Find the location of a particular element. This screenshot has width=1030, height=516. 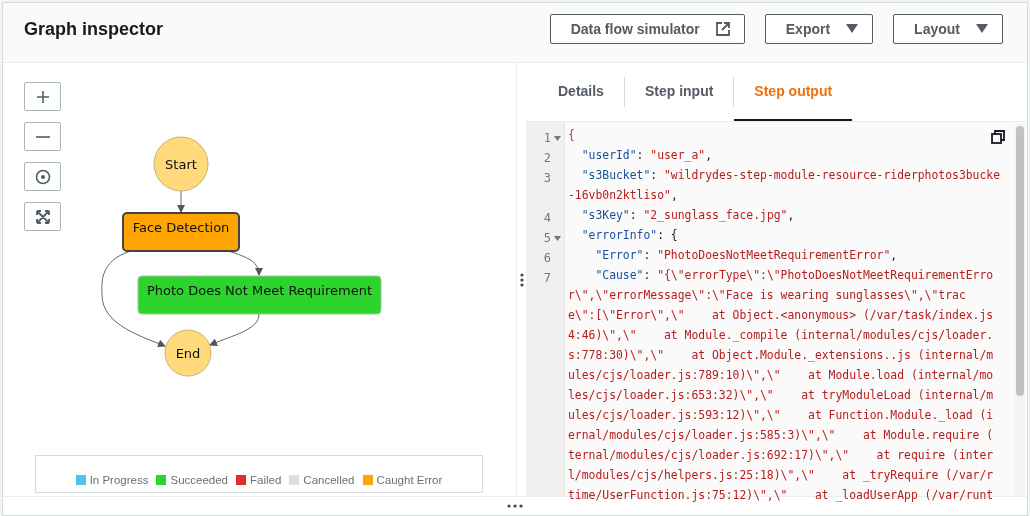

state-node: Face Detection is located at coordinates (181, 232).